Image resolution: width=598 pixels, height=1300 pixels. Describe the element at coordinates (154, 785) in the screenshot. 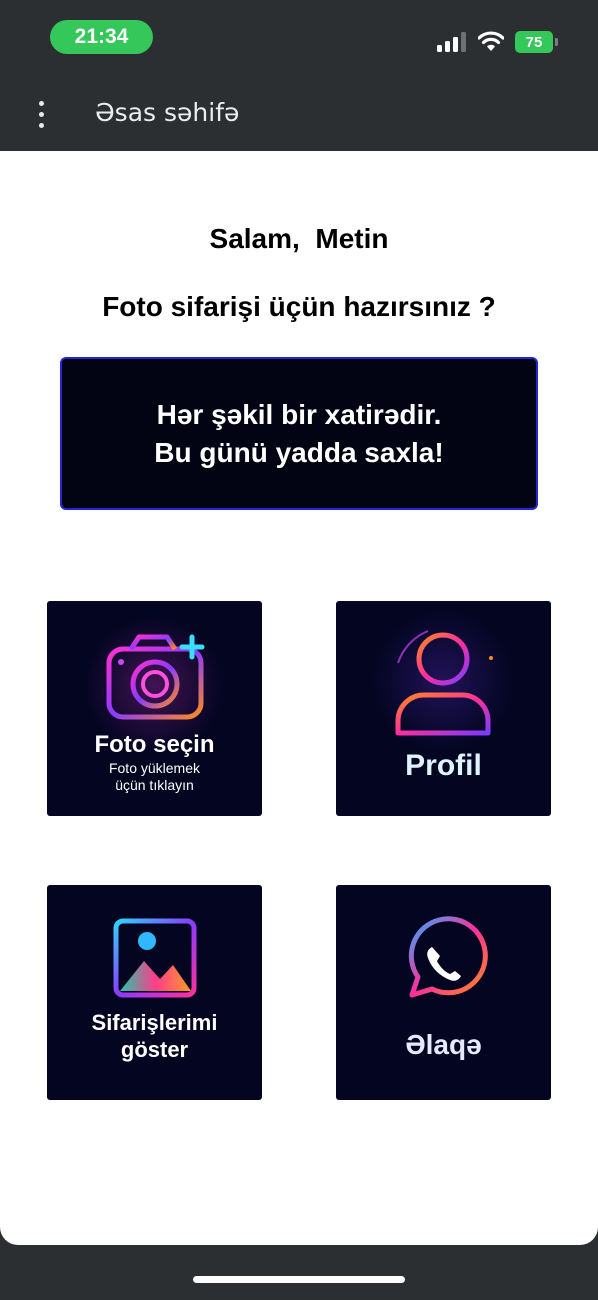

I see `tile-subtitle-2: üçün tıklayın` at that location.